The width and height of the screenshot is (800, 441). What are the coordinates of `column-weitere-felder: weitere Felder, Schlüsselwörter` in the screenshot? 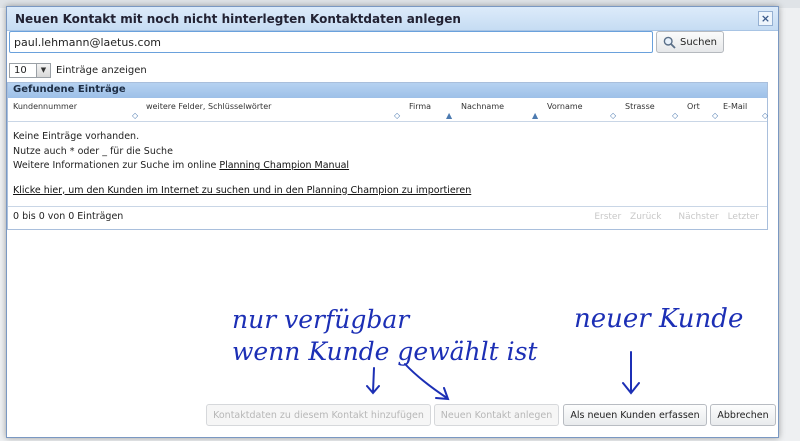 It's located at (208, 106).